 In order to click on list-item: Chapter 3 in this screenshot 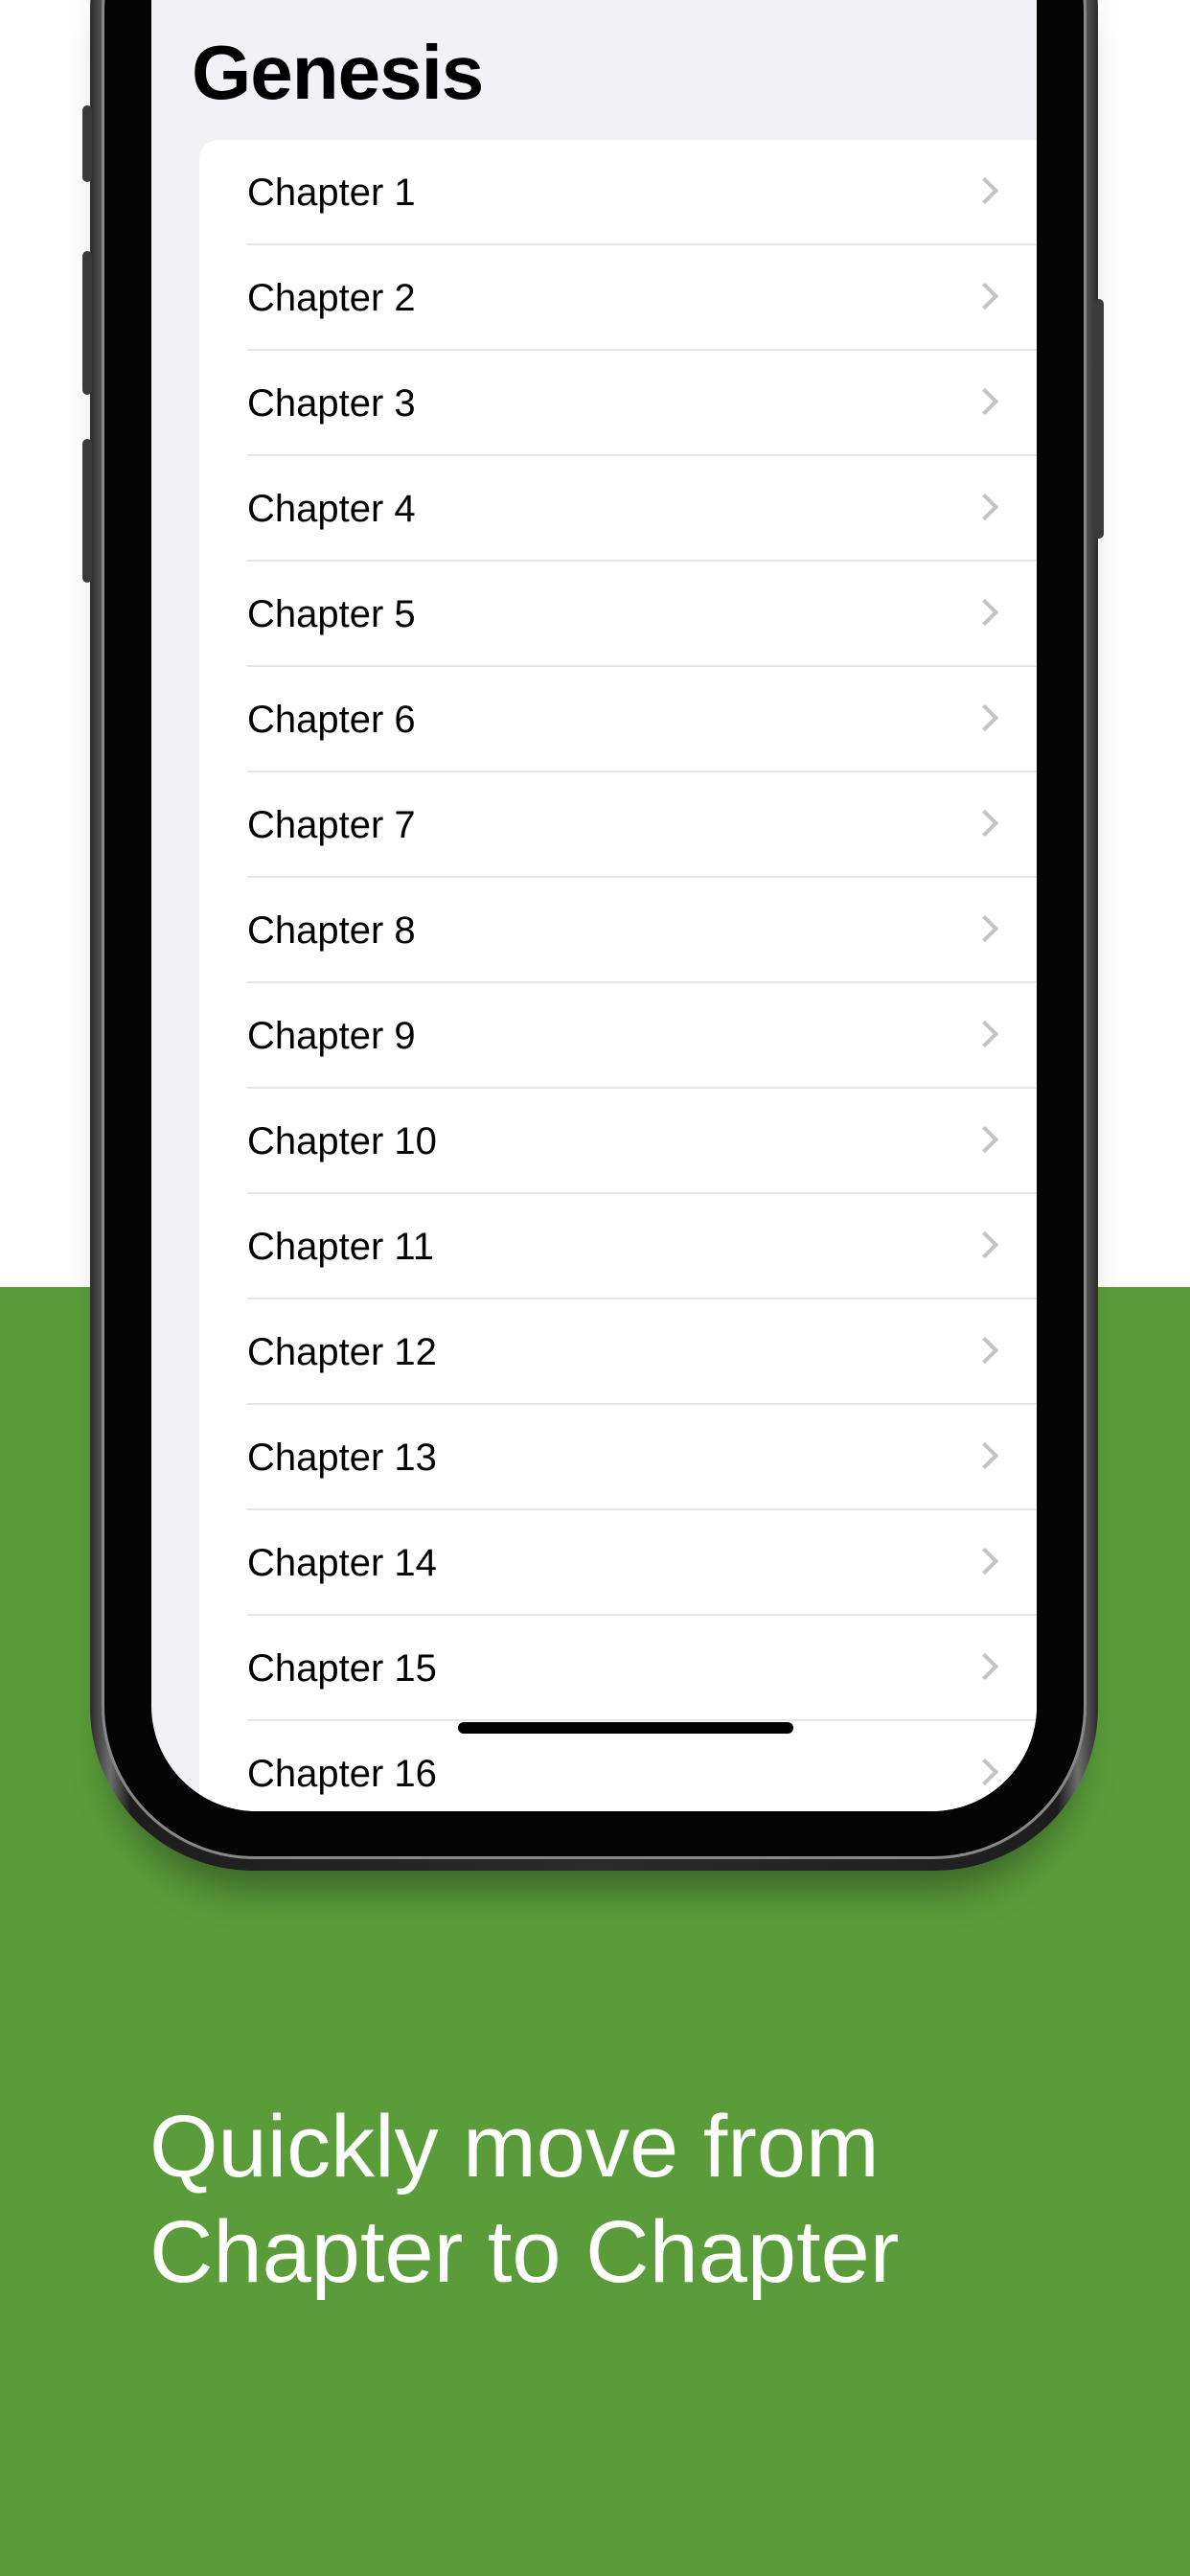, I will do `click(618, 403)`.